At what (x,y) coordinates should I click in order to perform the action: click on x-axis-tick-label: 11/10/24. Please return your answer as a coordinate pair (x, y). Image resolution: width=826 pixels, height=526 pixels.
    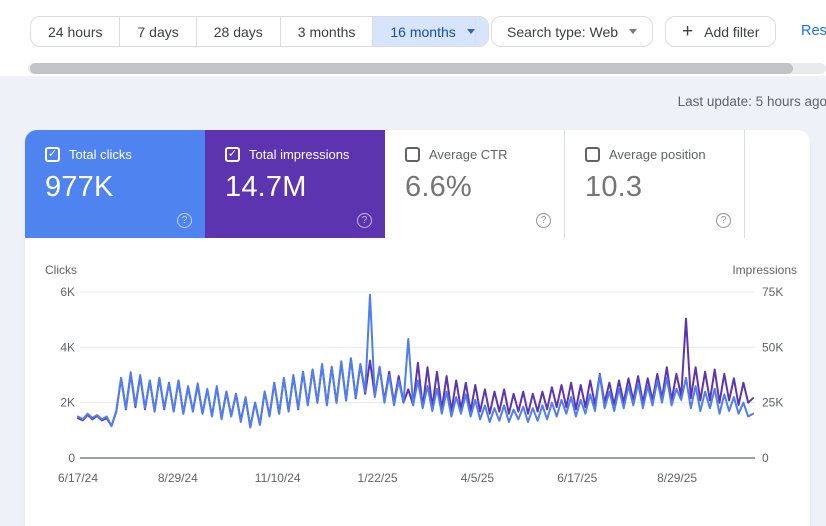
    Looking at the image, I should click on (278, 478).